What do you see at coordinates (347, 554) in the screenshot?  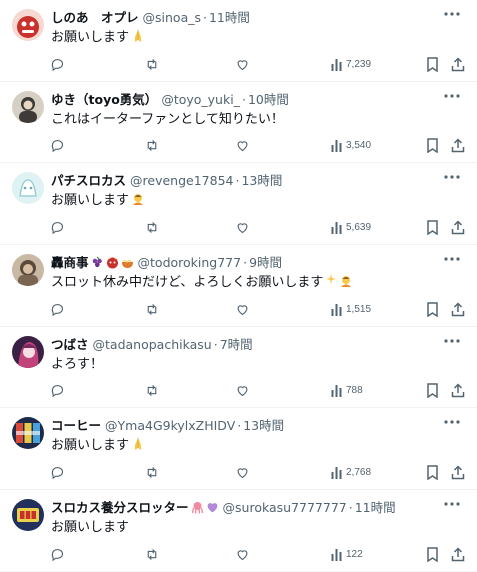 I see `views-button: 122` at bounding box center [347, 554].